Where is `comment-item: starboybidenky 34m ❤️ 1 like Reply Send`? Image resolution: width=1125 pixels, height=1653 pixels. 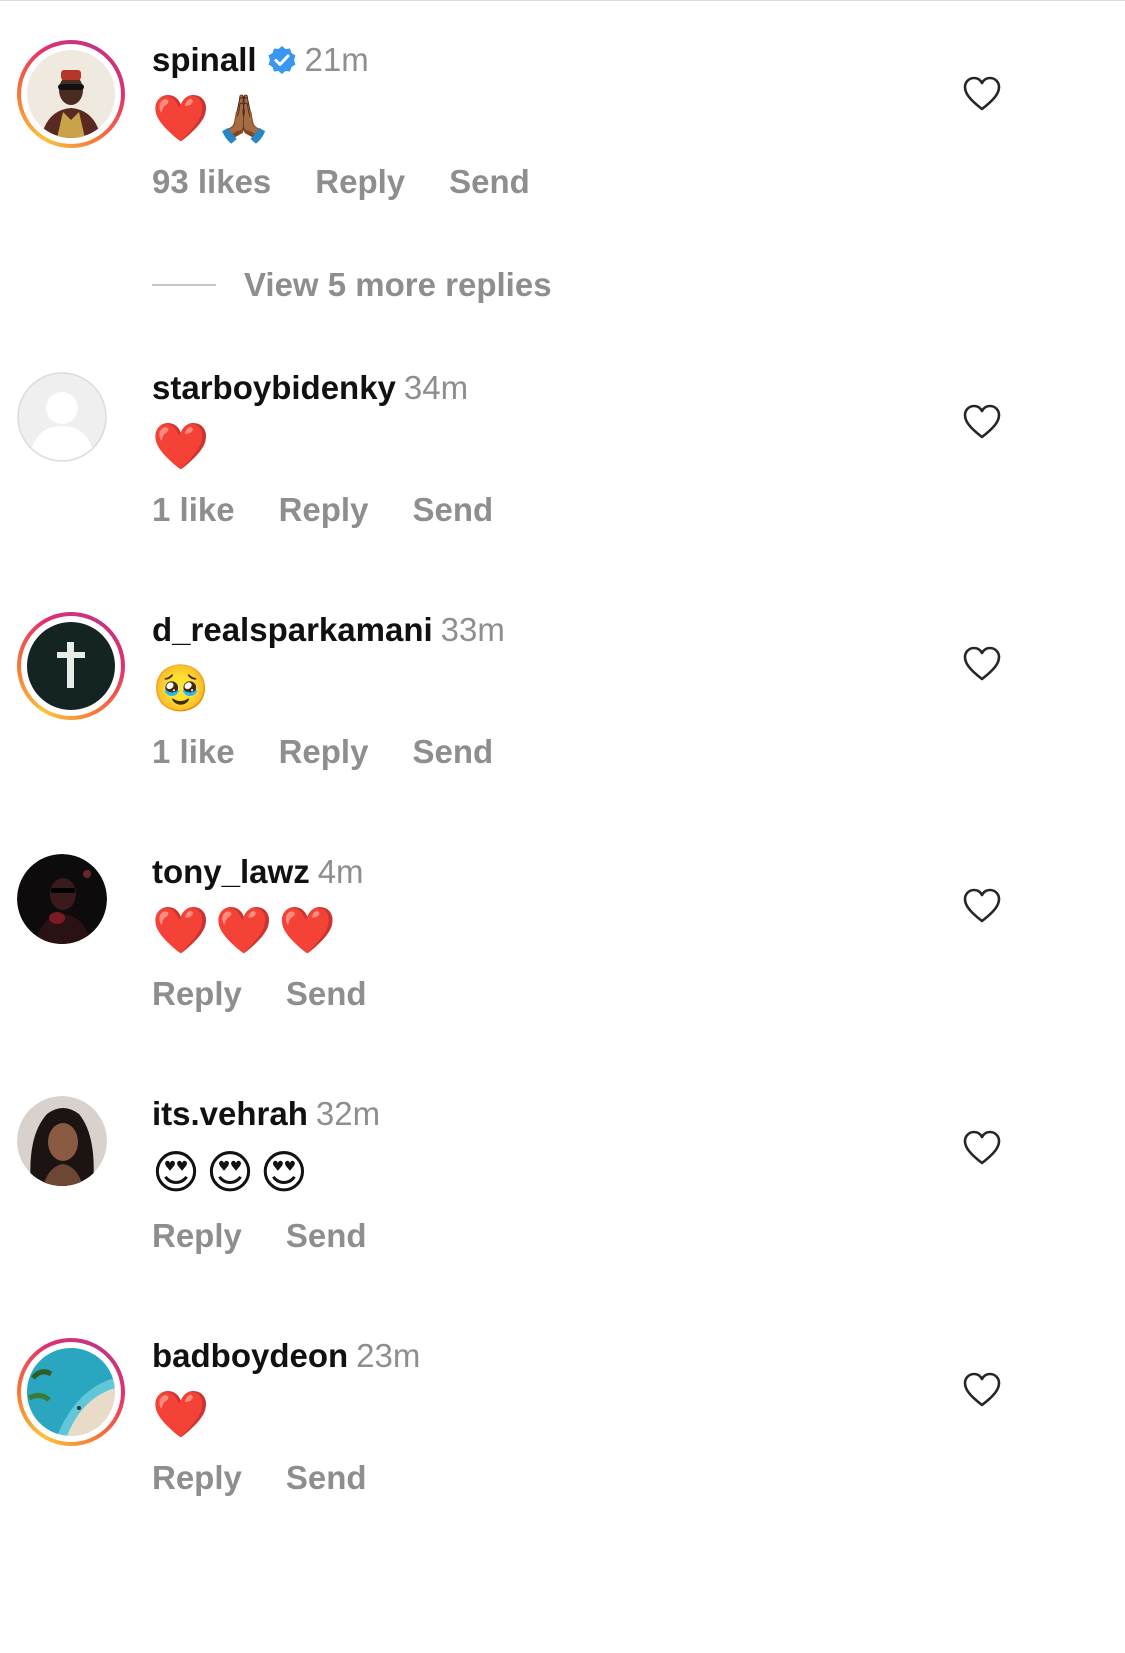 comment-item: starboybidenky 34m ❤️ 1 like Reply Send is located at coordinates (562, 468).